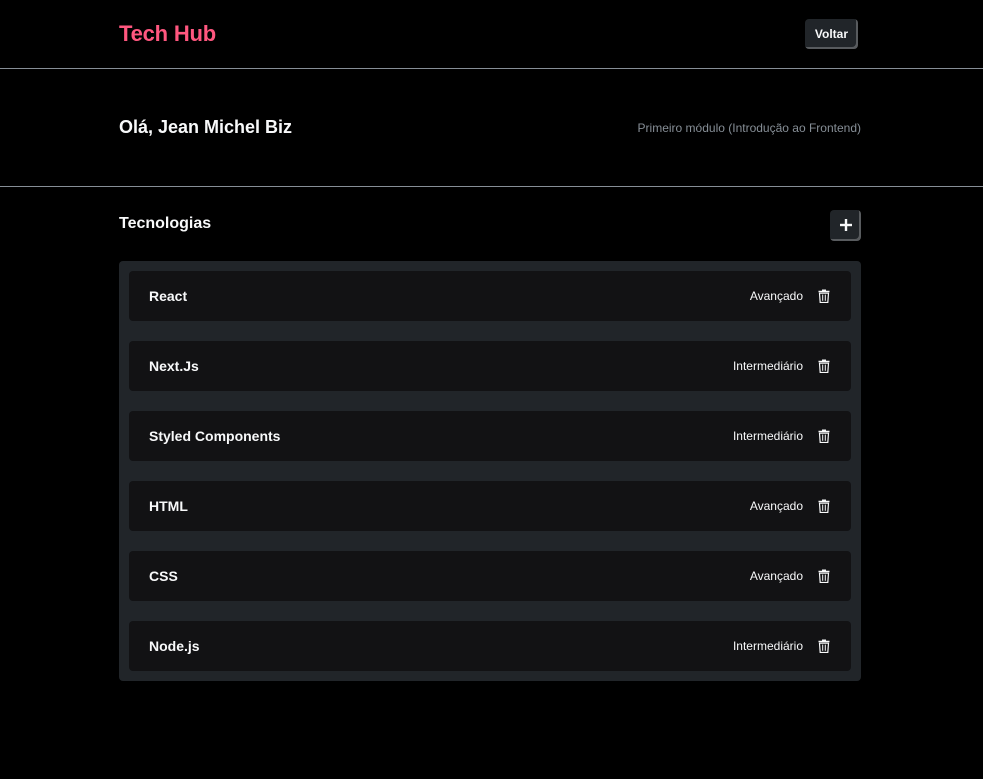 The height and width of the screenshot is (779, 983). Describe the element at coordinates (749, 127) in the screenshot. I see `user-module: Primeiro módulo (Introdução ao Frontend)` at that location.